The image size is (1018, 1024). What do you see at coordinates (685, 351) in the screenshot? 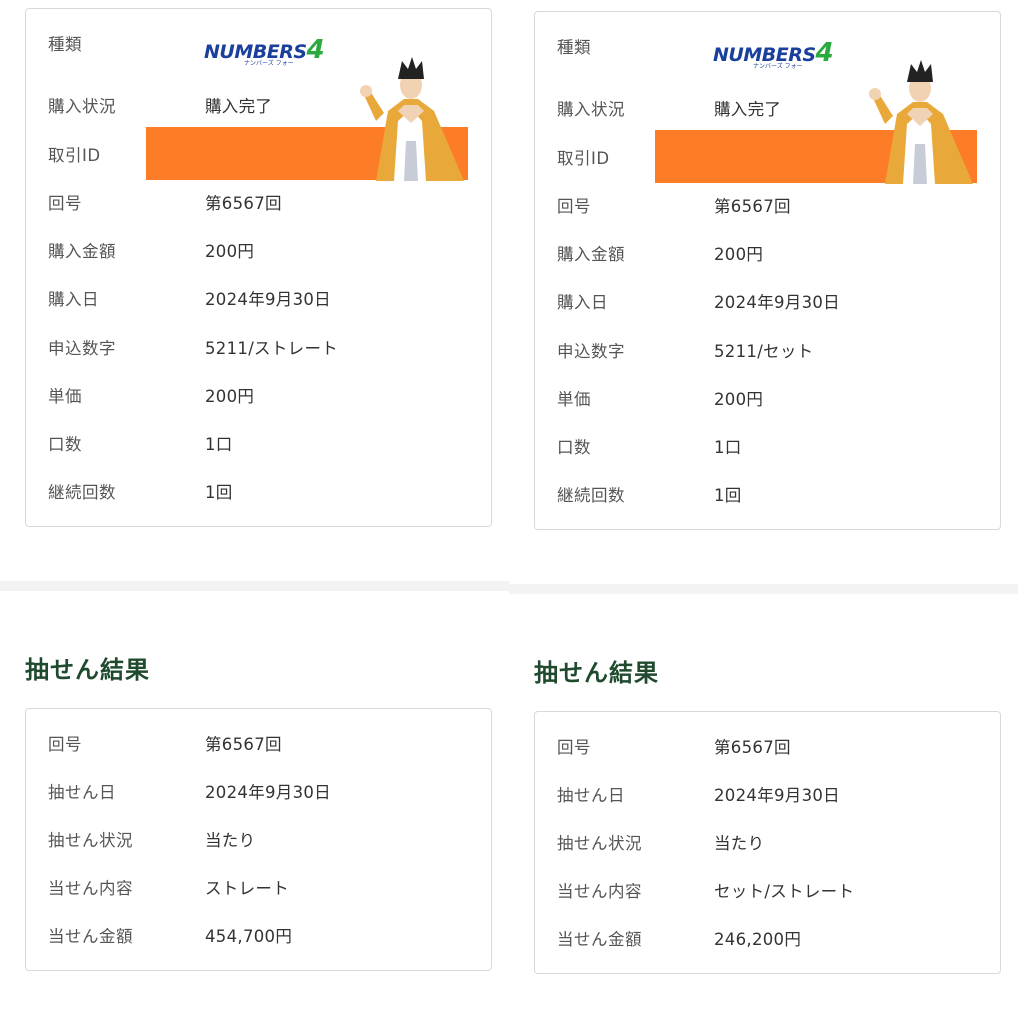
I see `row-numbers: 申込数字 5211/セット` at bounding box center [685, 351].